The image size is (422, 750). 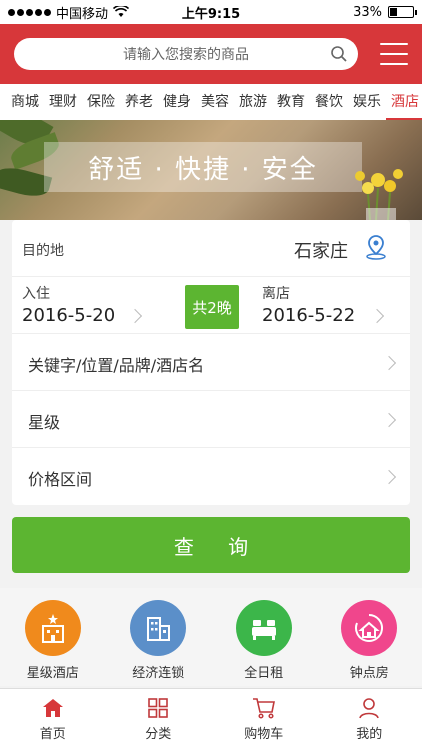 I want to click on hotel-building-icon, so click(x=52, y=628).